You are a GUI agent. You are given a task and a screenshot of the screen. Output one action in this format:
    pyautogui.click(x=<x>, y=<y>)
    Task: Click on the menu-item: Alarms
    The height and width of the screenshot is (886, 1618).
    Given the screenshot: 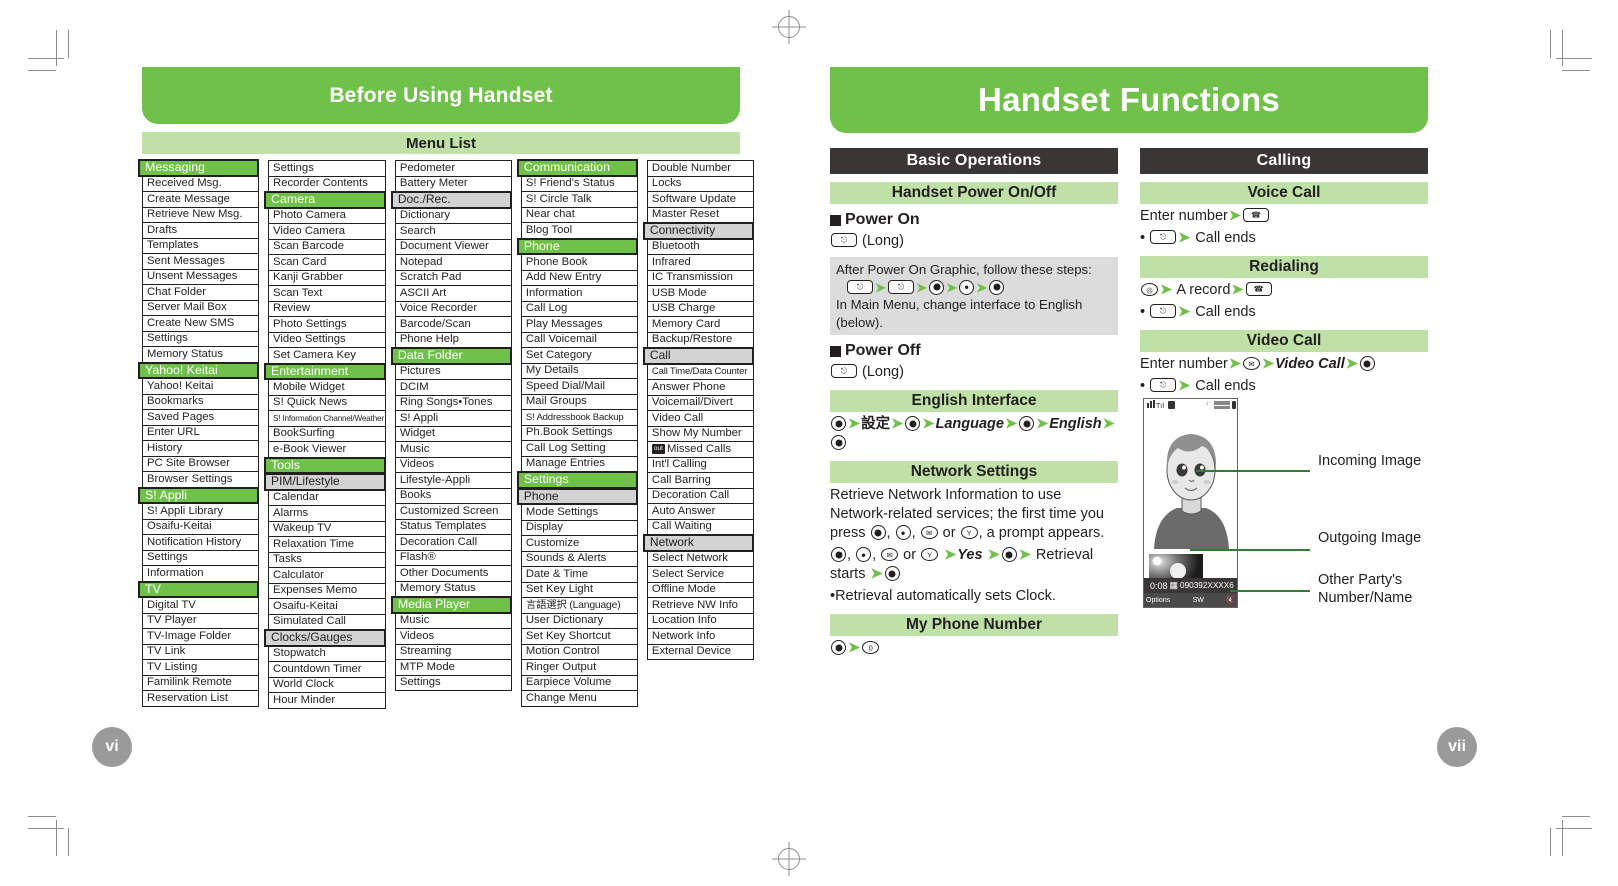 What is the action you would take?
    pyautogui.click(x=327, y=513)
    